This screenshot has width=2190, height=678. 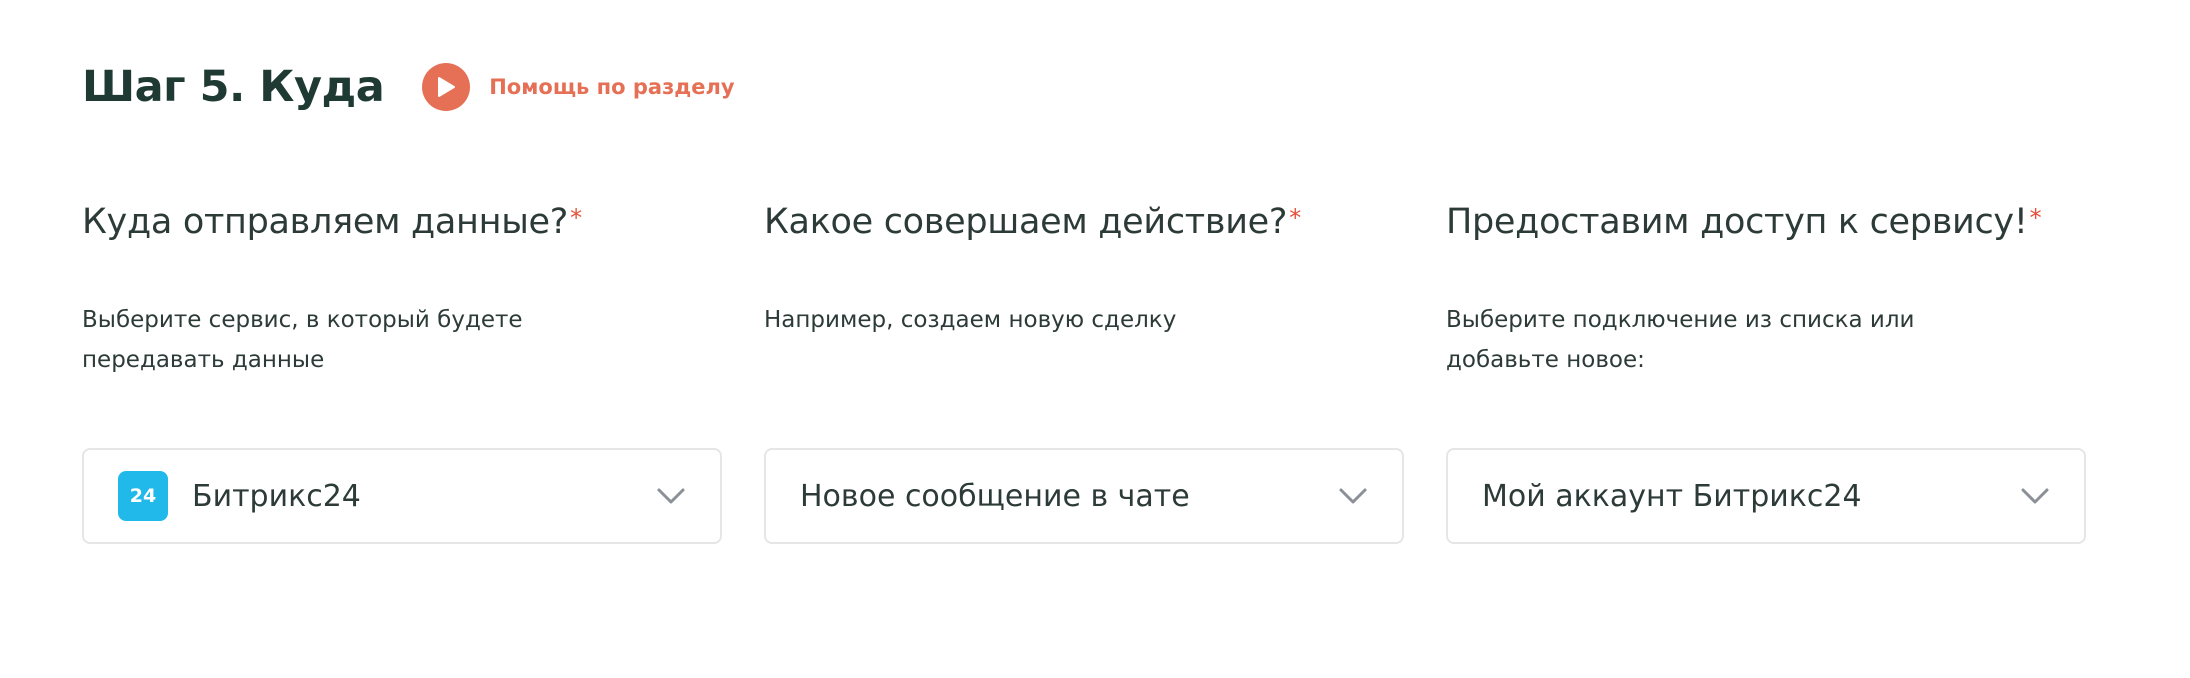 What do you see at coordinates (995, 496) in the screenshot?
I see `action-select-value: Новое сообщение в чате` at bounding box center [995, 496].